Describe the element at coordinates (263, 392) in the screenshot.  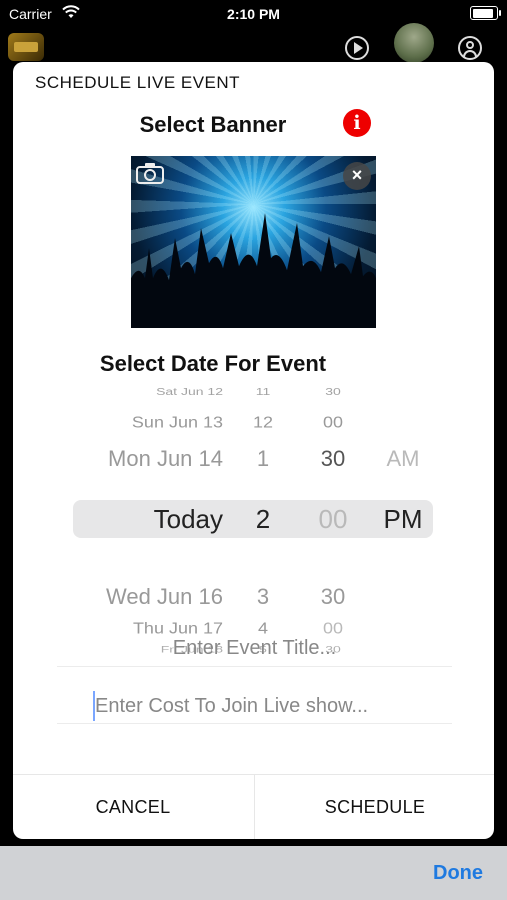
I see `picker-hour: 11` at that location.